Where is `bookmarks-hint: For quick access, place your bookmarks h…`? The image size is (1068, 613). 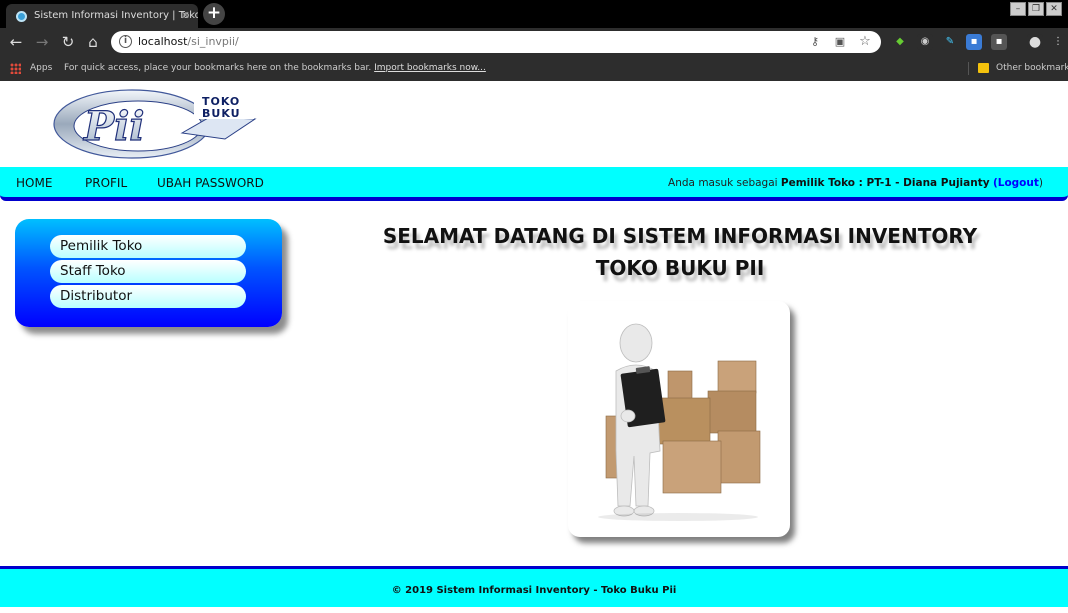 bookmarks-hint: For quick access, place your bookmarks h… is located at coordinates (275, 68).